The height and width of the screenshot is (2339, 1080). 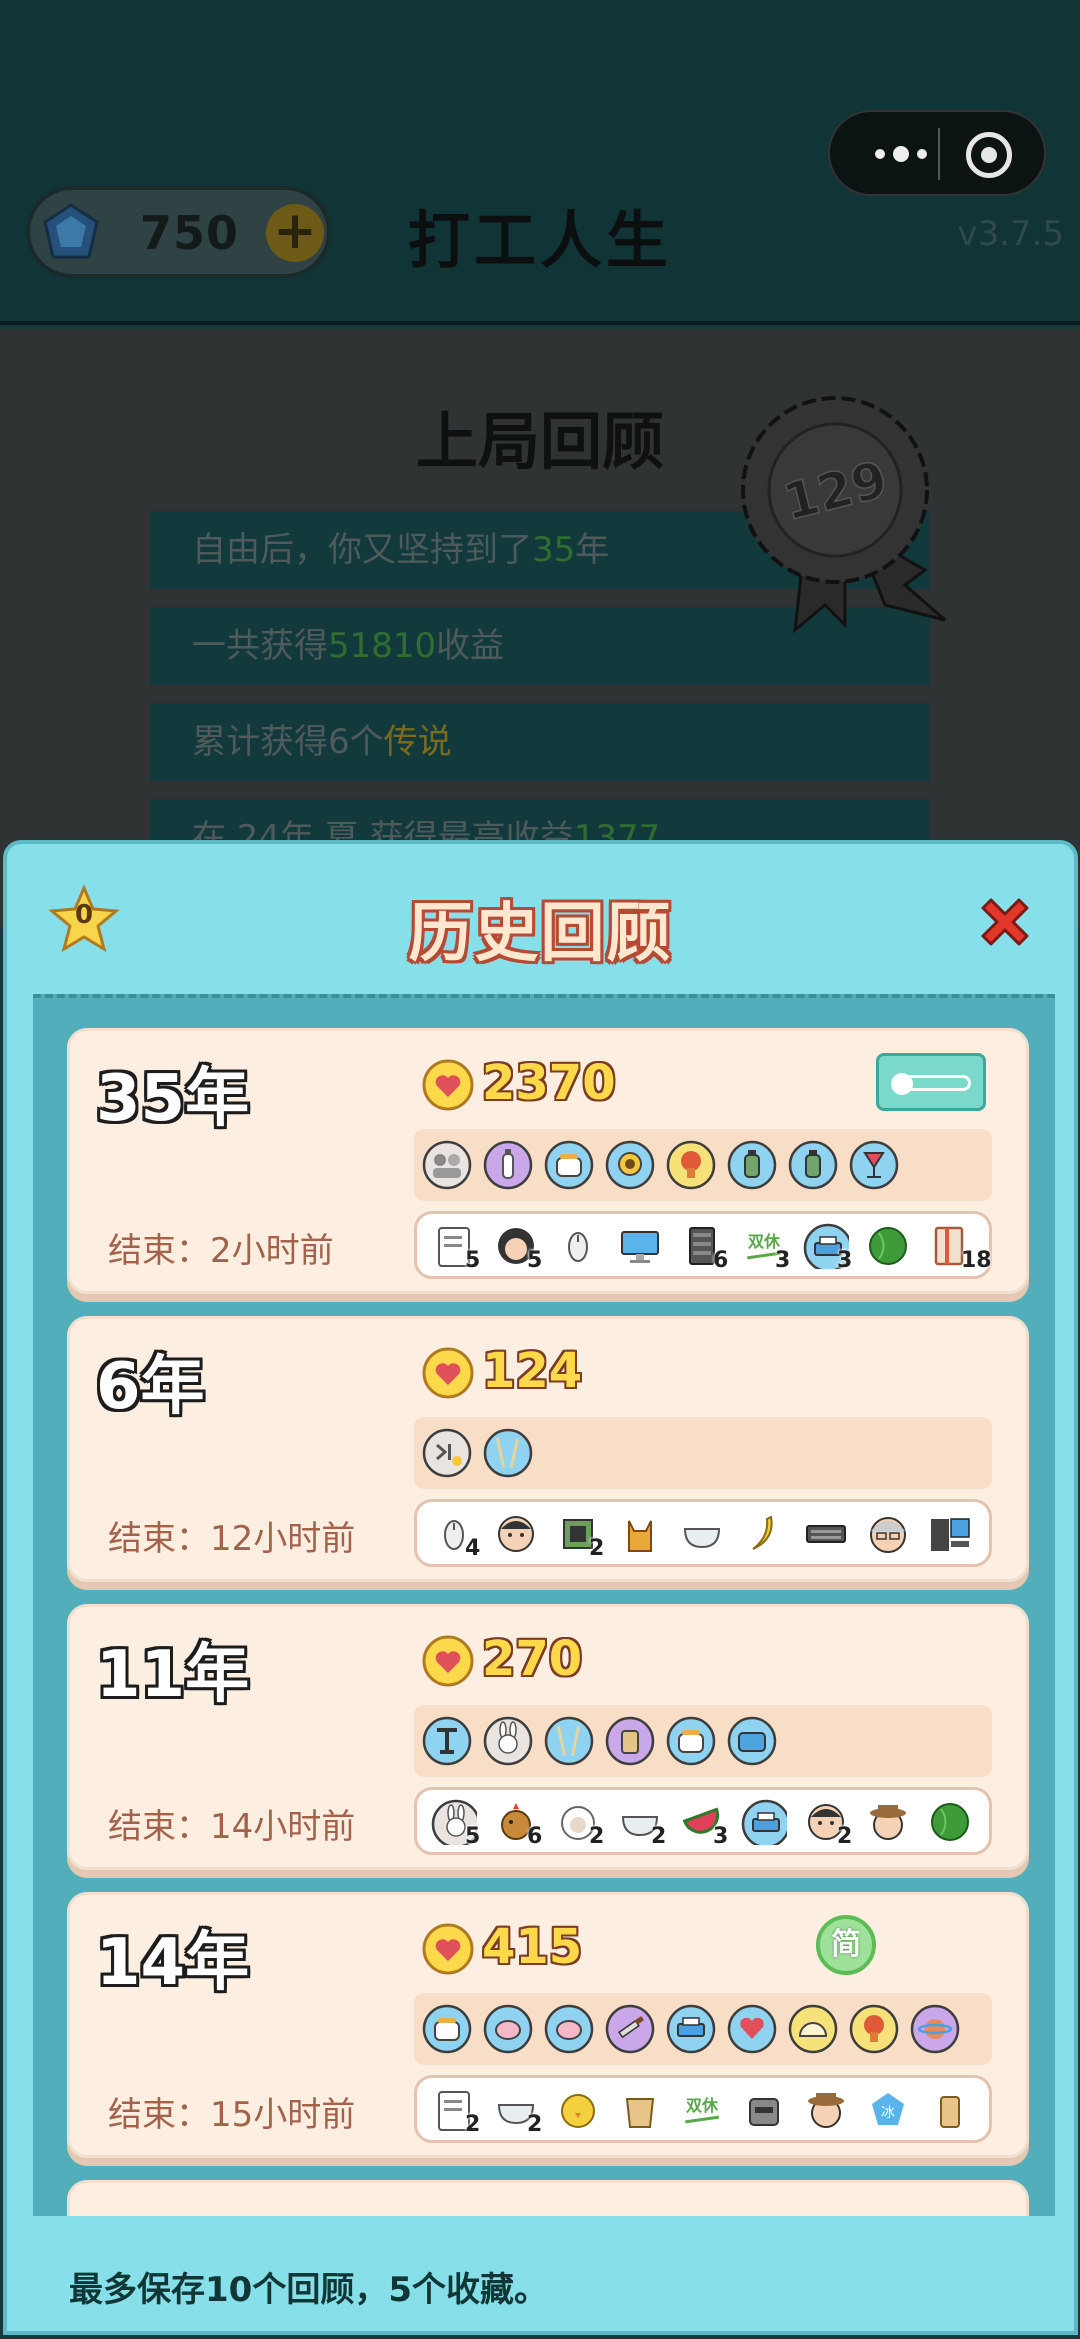 What do you see at coordinates (540, 934) in the screenshot?
I see `modal-title: 历史回顾` at bounding box center [540, 934].